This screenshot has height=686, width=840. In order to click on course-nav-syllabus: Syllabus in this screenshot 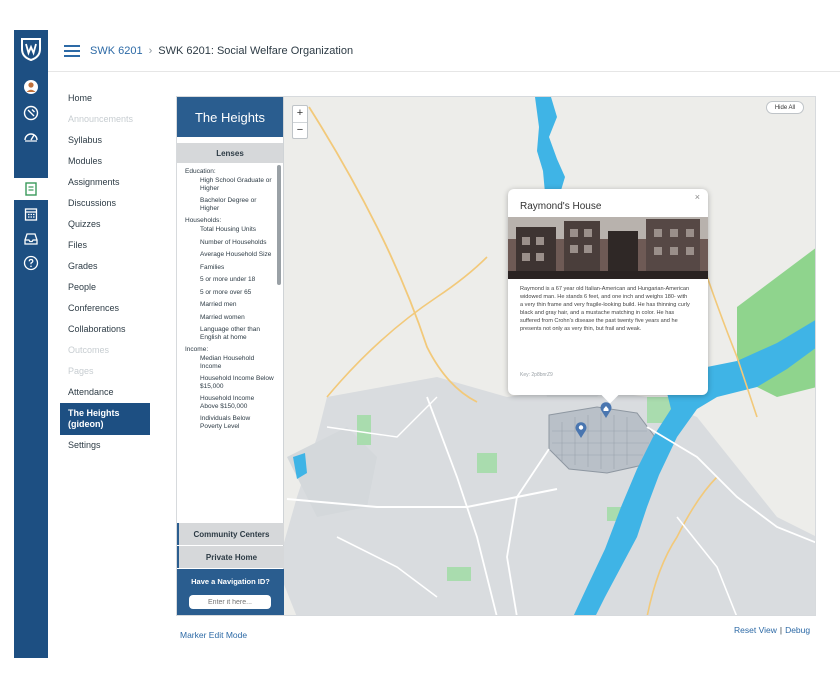, I will do `click(105, 140)`.